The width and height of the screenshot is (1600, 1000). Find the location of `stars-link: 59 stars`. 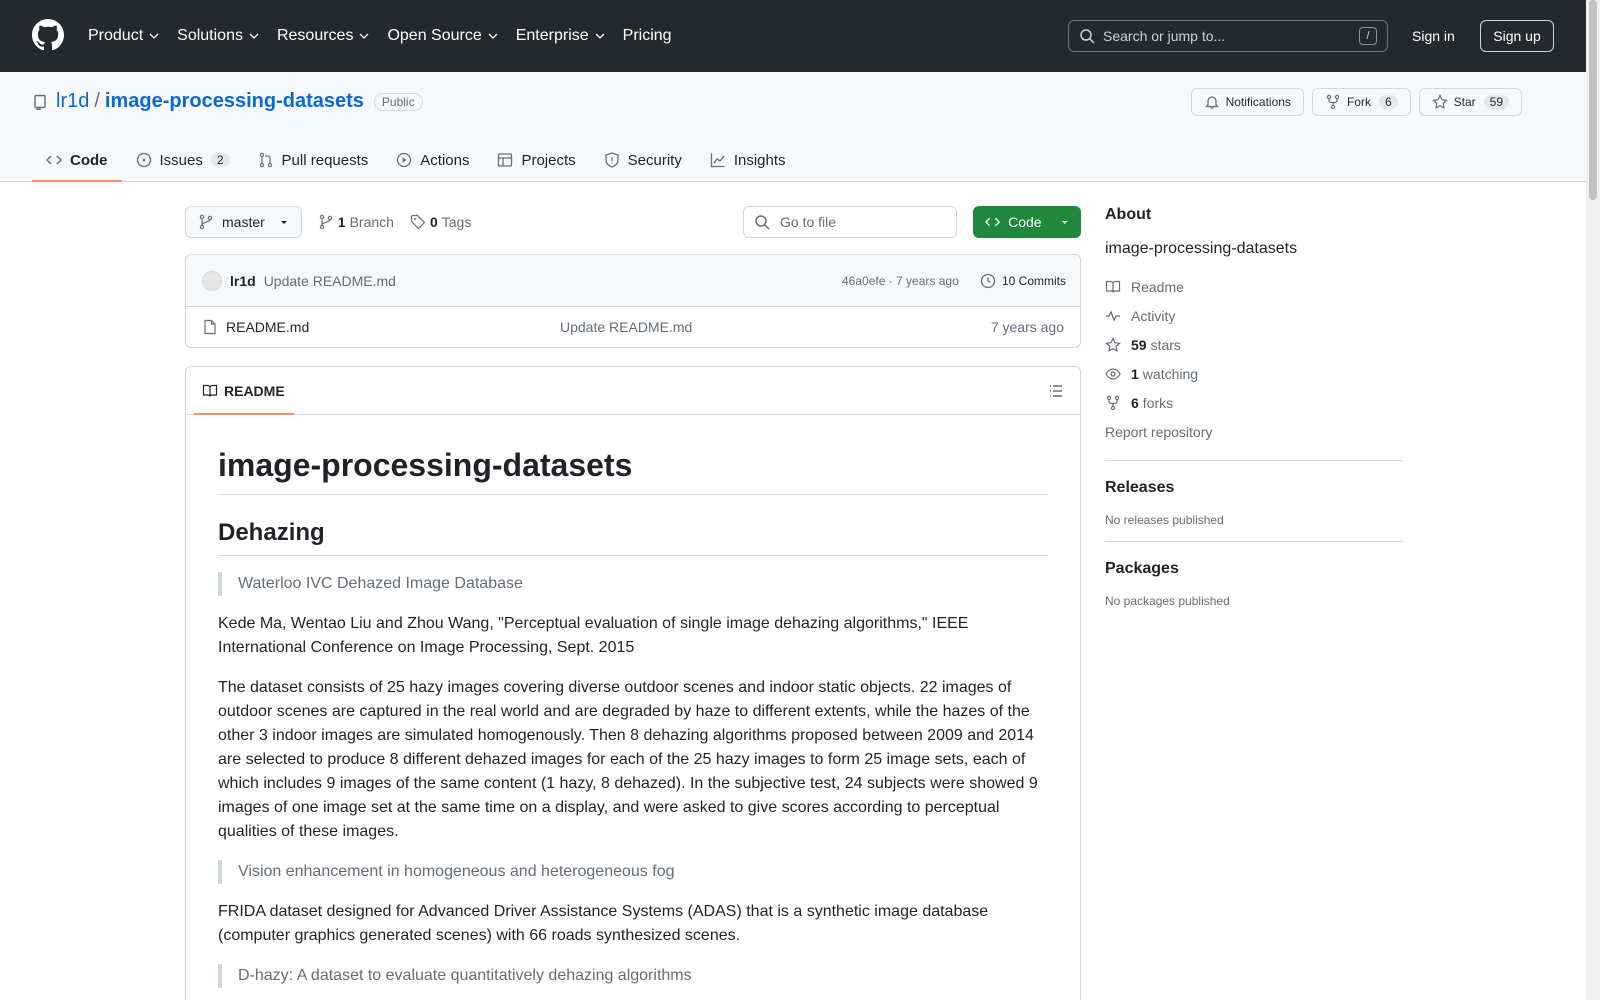

stars-link: 59 stars is located at coordinates (1254, 344).